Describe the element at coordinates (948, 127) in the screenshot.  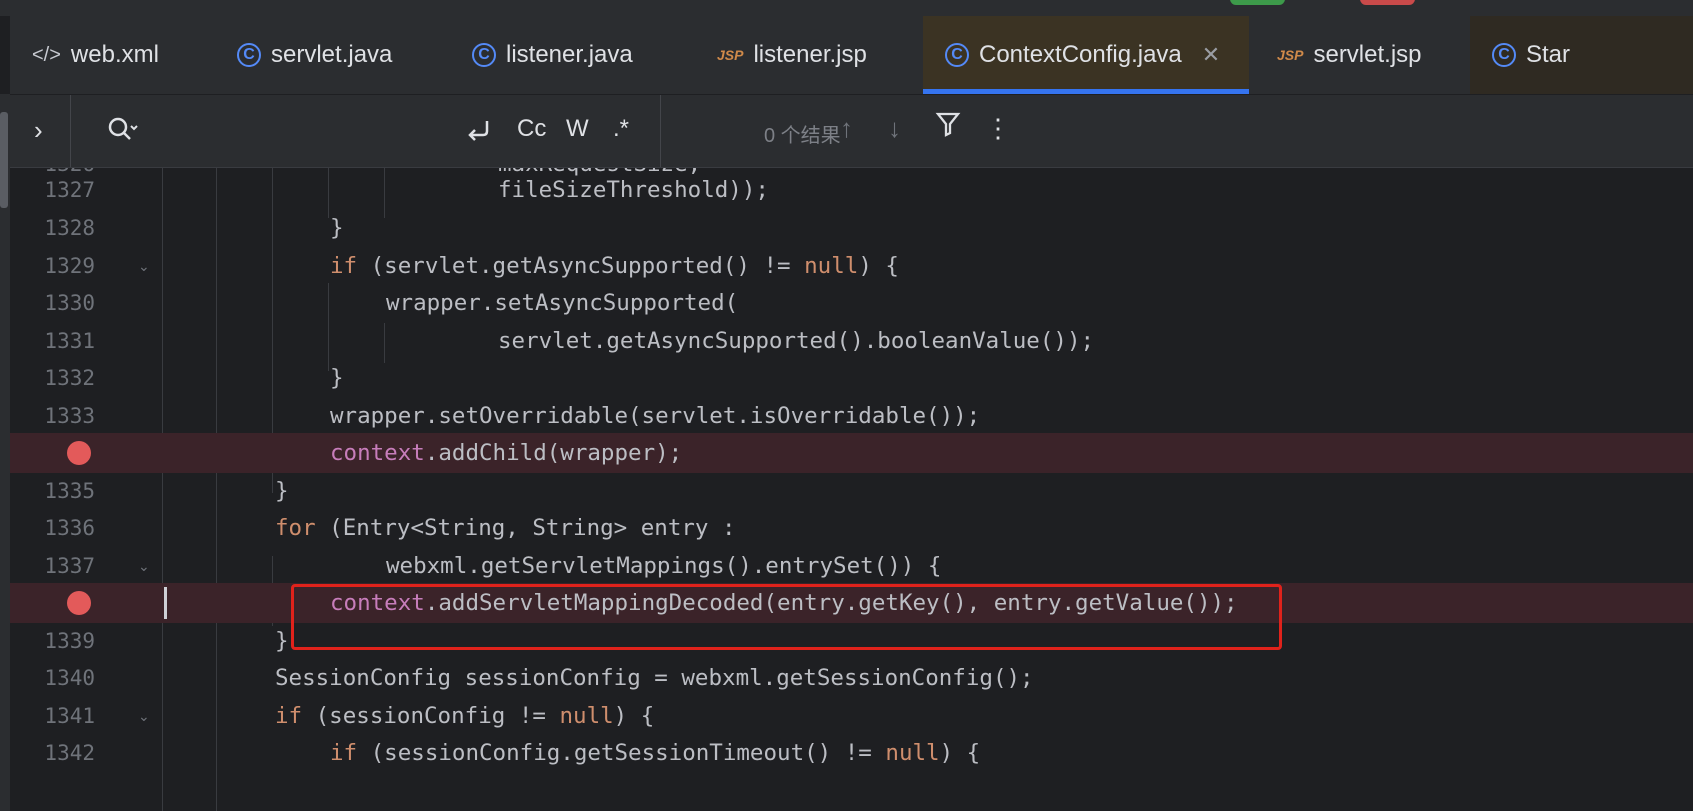
I see `filter-icon` at that location.